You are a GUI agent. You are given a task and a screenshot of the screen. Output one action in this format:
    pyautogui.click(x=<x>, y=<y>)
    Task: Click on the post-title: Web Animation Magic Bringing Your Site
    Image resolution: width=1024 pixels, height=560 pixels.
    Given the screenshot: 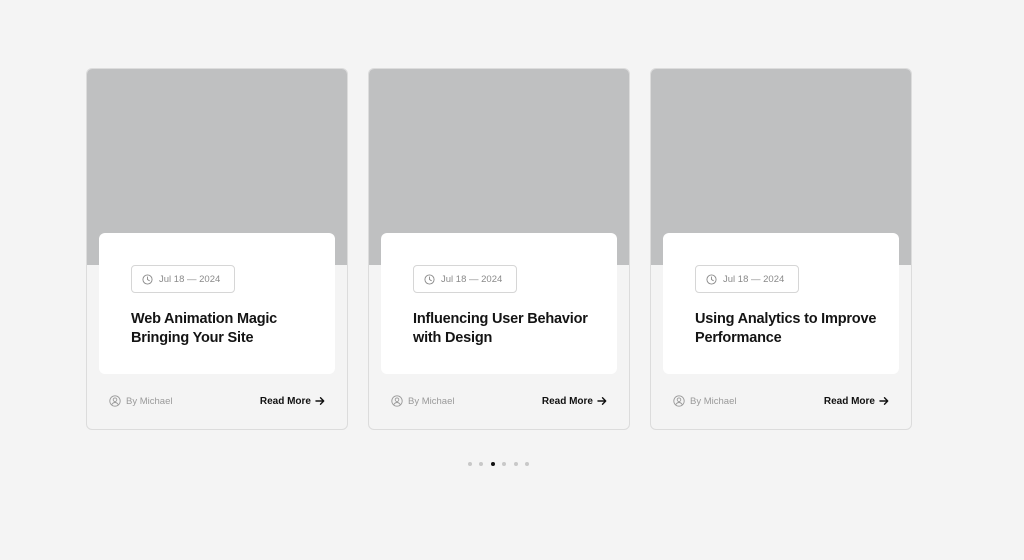 What is the action you would take?
    pyautogui.click(x=226, y=328)
    